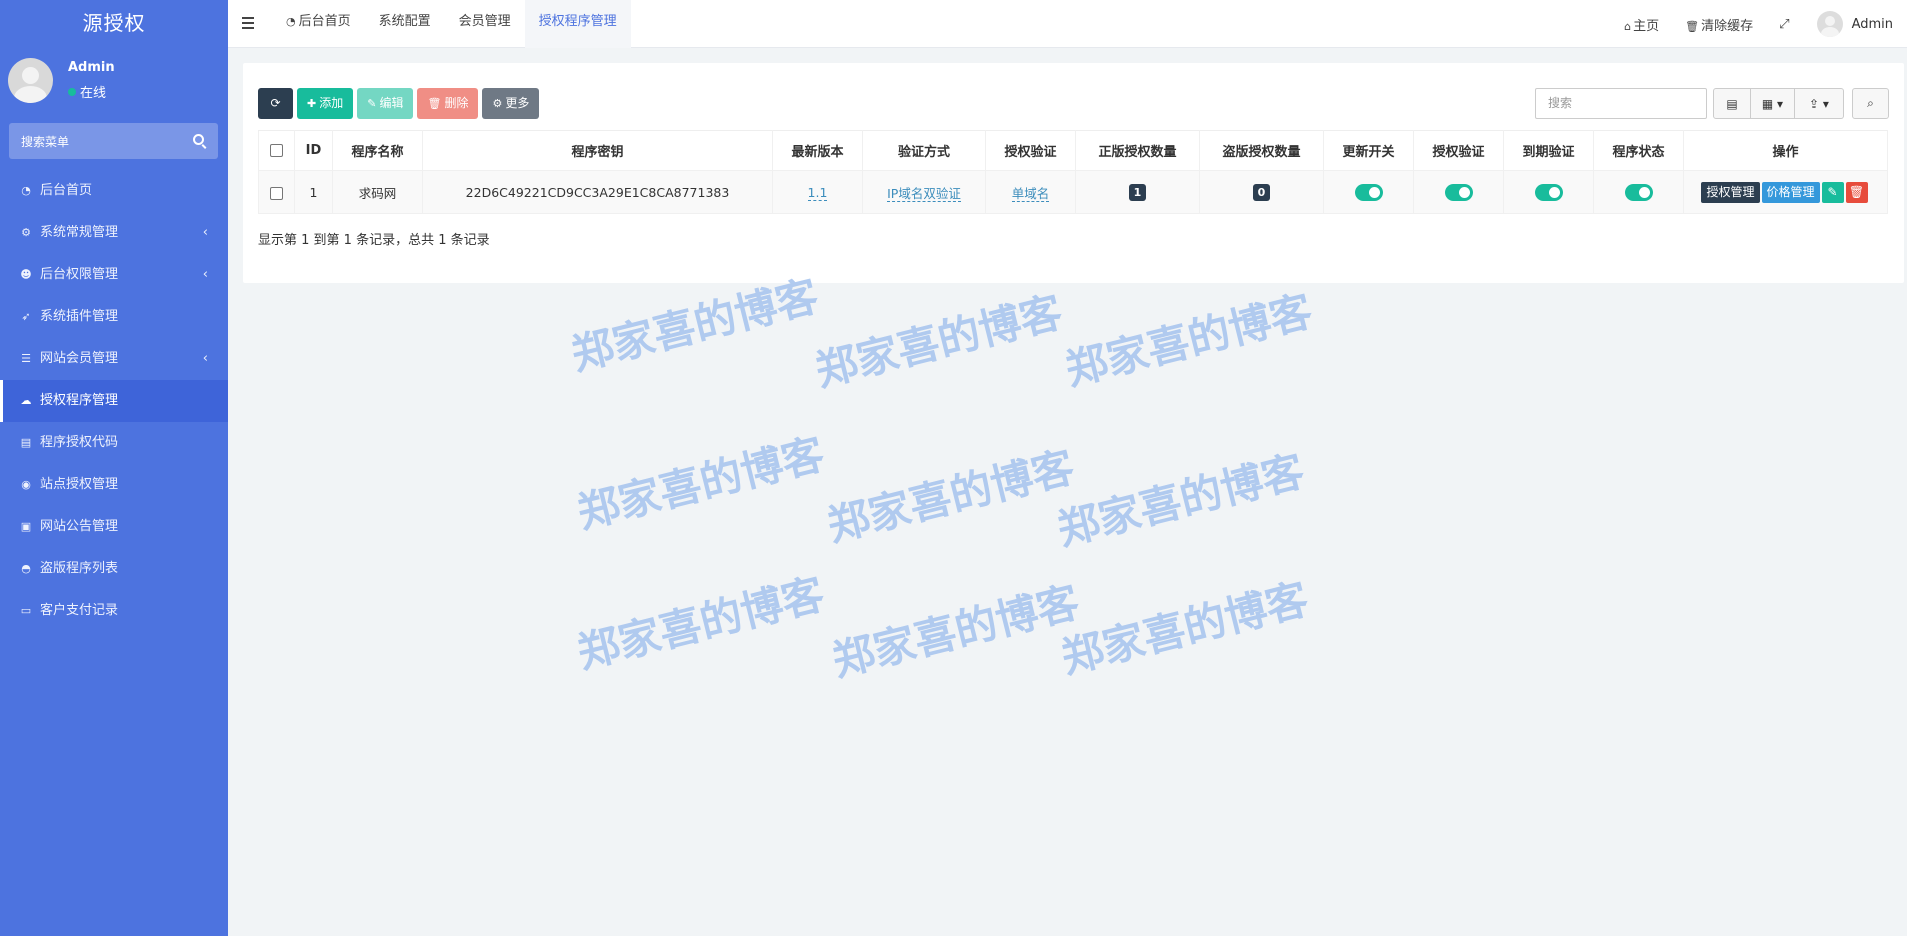 The image size is (1907, 936). I want to click on expire-verify-toggle, so click(1548, 192).